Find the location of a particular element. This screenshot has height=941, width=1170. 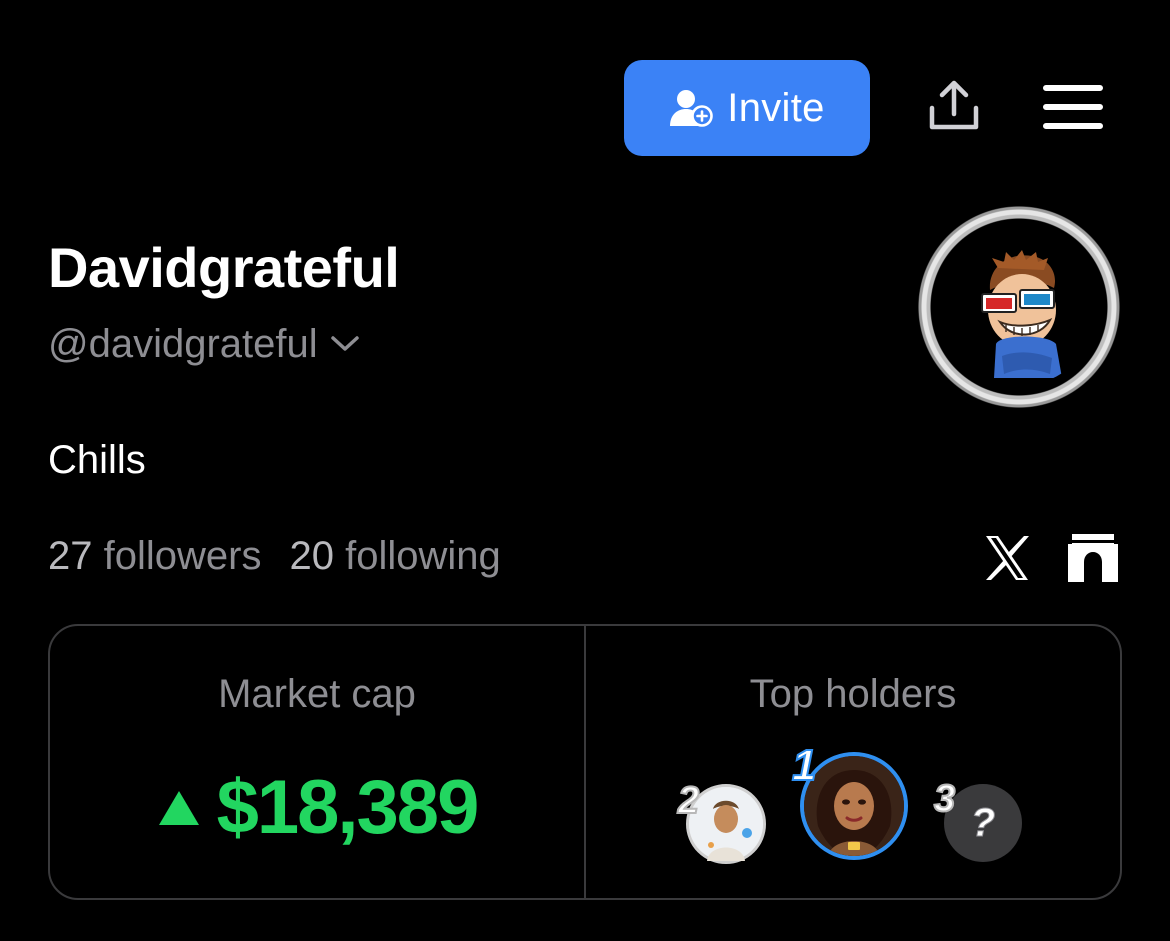

market-cap-title: Market cap is located at coordinates (317, 694).